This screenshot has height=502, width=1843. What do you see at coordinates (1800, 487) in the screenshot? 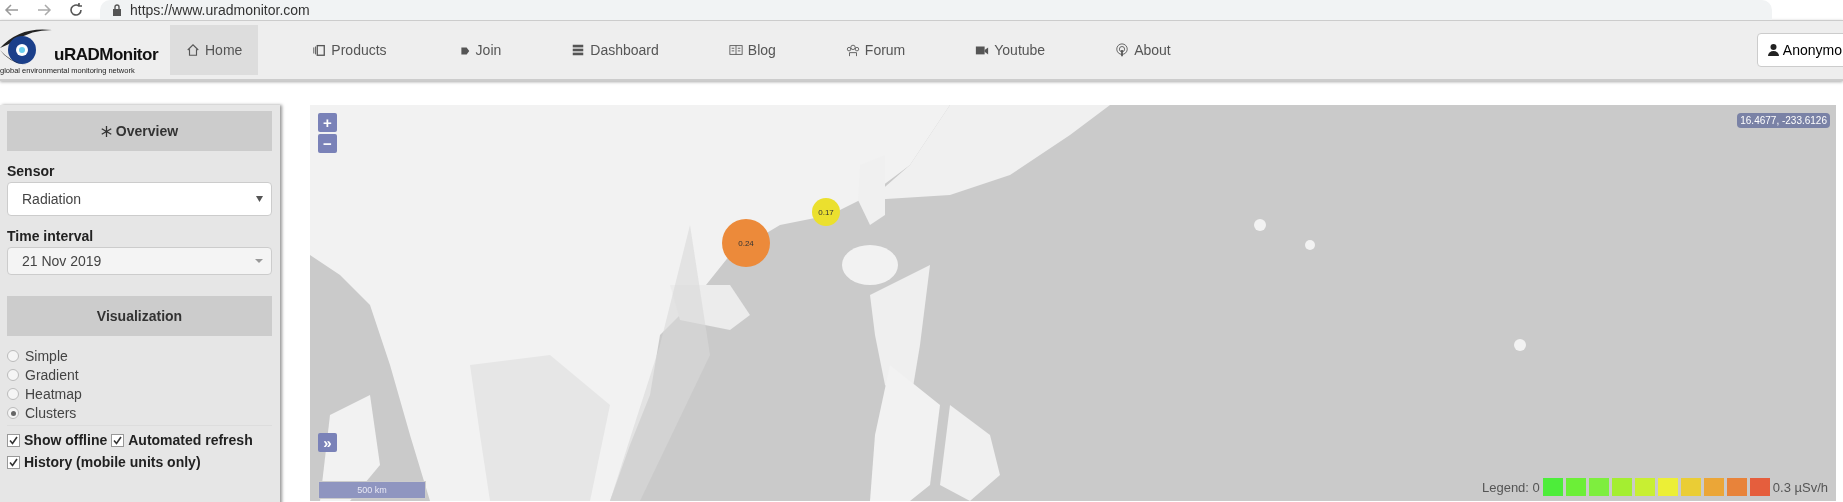
I see `legend-end-label: 0.3 µSv/h` at bounding box center [1800, 487].